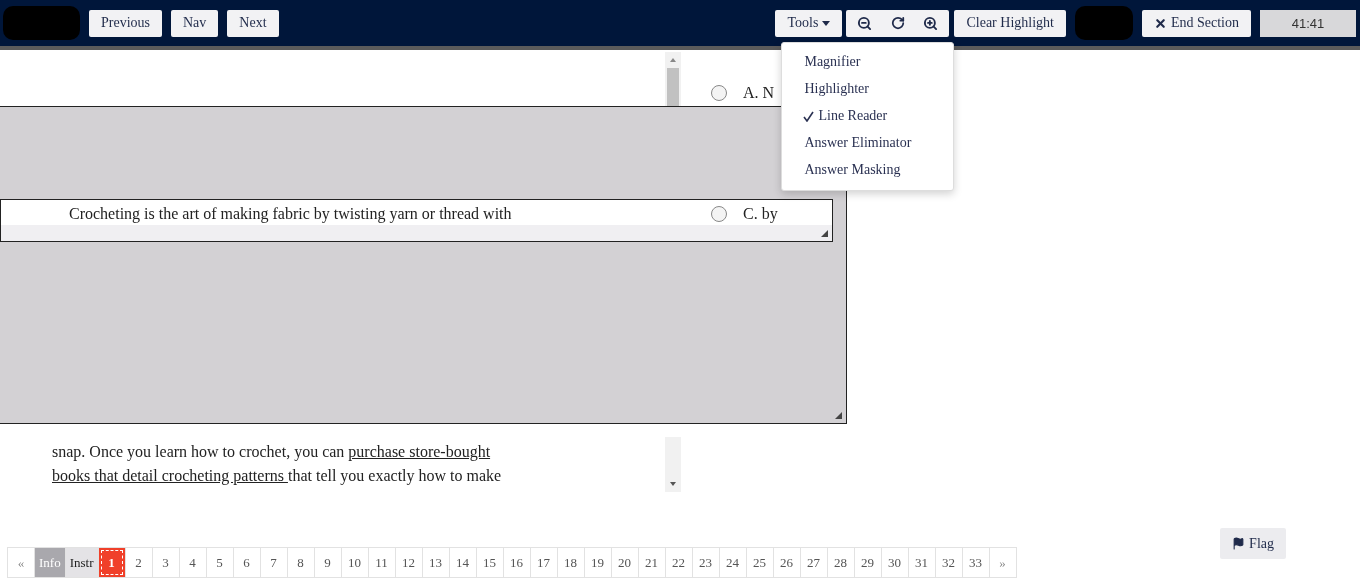  Describe the element at coordinates (1308, 23) in the screenshot. I see `timer: 41:41` at that location.